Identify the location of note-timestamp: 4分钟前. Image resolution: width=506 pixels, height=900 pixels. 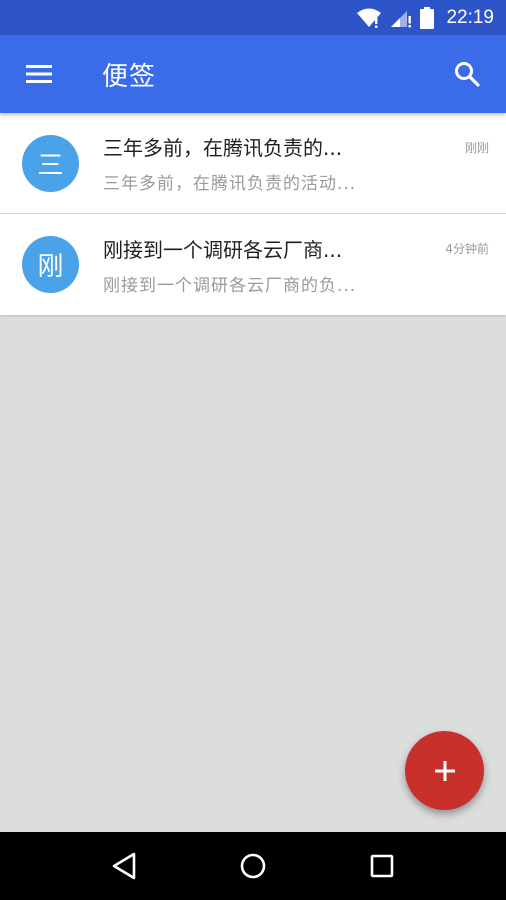
(467, 249).